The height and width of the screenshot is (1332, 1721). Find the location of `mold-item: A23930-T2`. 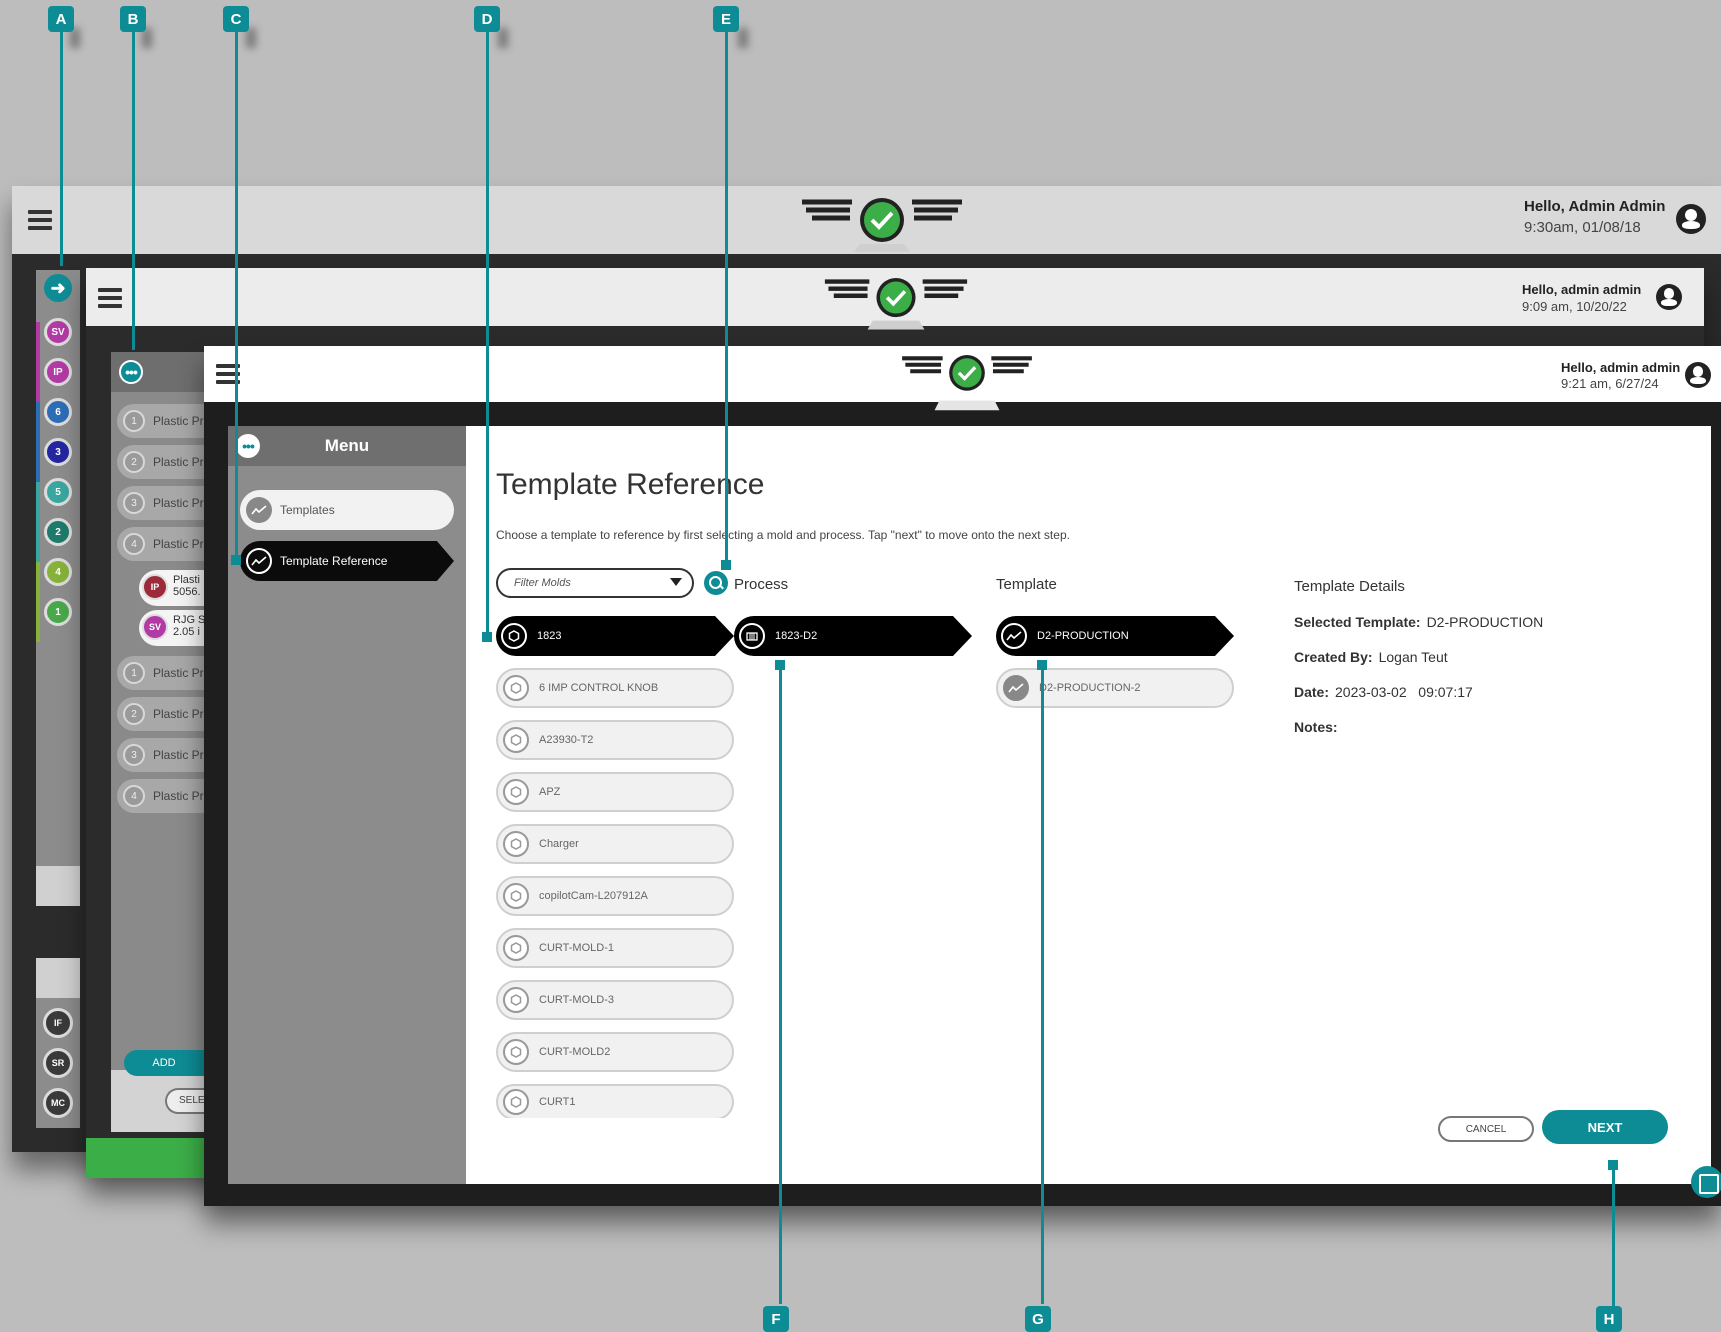

mold-item: A23930-T2 is located at coordinates (615, 740).